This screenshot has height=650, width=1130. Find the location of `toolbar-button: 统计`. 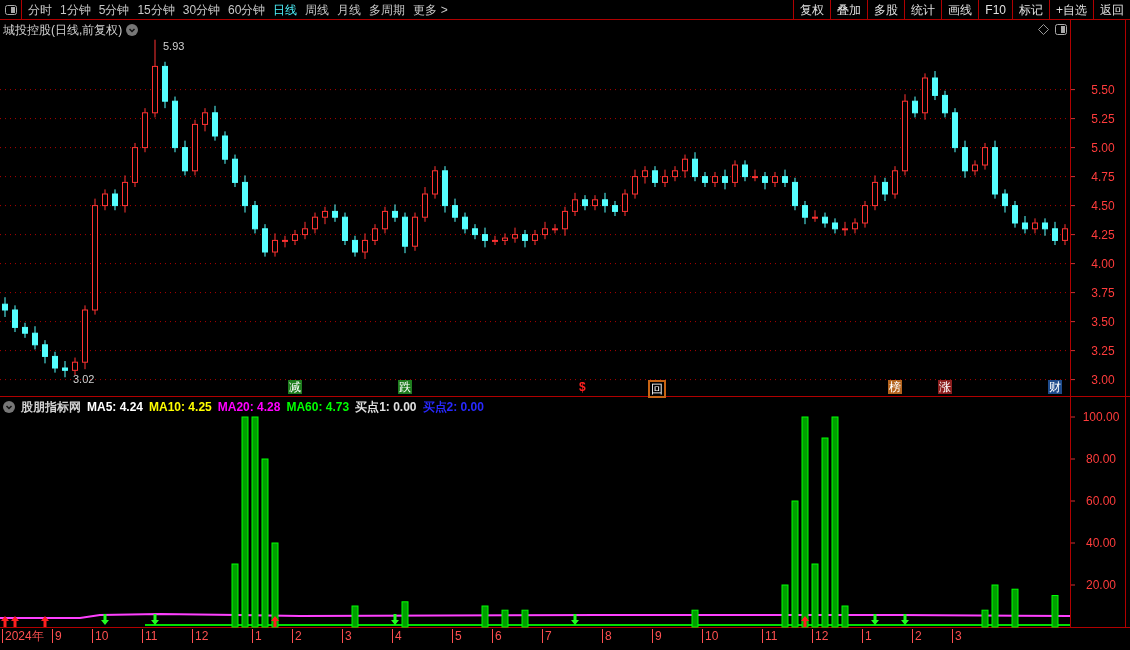

toolbar-button: 统计 is located at coordinates (923, 9).